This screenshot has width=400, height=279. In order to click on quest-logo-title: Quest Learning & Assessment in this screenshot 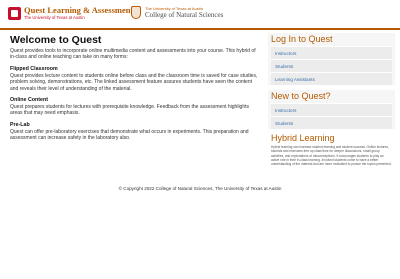, I will do `click(79, 10)`.